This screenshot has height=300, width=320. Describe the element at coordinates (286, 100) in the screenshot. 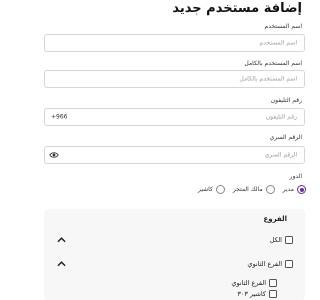

I see `phone-label: رقم التليفون` at that location.